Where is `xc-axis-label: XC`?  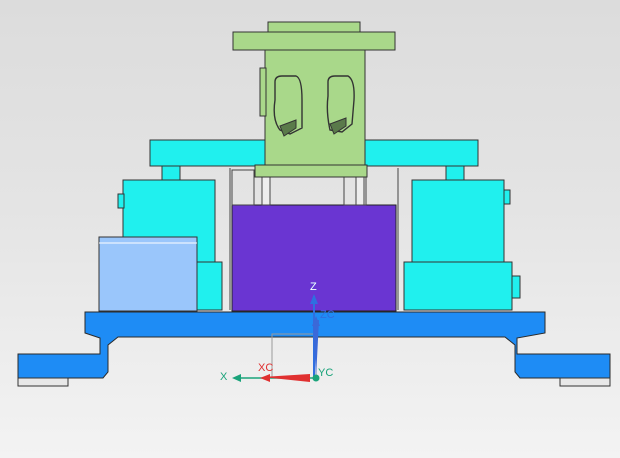 xc-axis-label: XC is located at coordinates (266, 368).